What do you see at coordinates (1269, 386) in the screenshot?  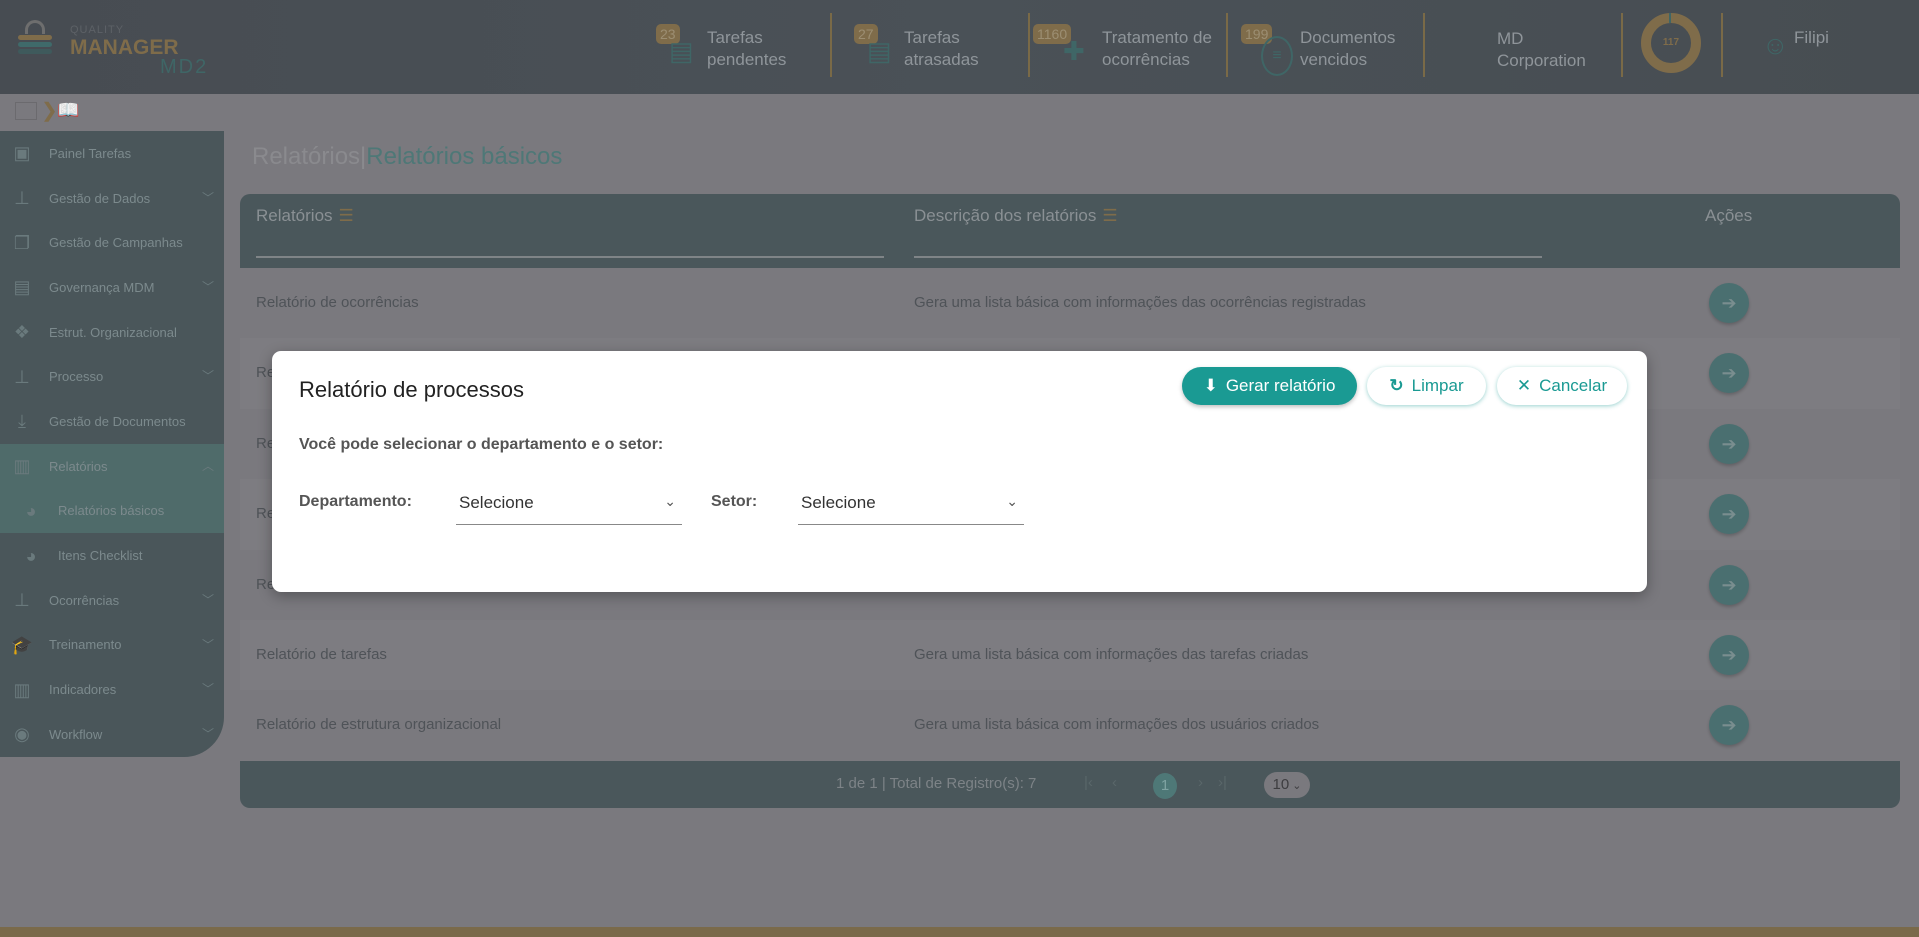 I see `generate-report-button: ⬇ Gerar relatório` at bounding box center [1269, 386].